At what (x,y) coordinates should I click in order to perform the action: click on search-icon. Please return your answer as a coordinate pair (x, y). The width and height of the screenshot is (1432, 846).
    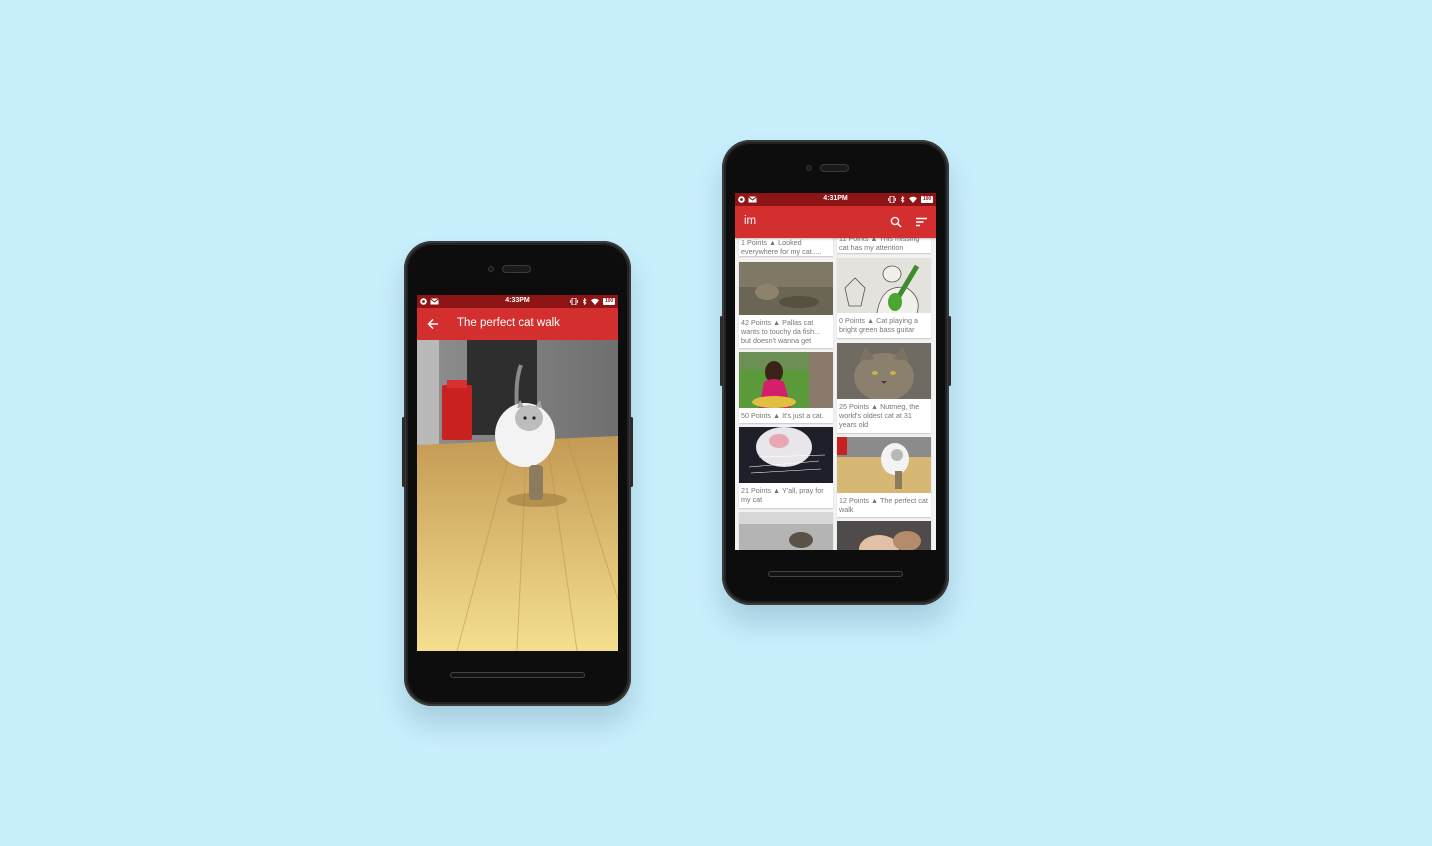
    Looking at the image, I should click on (896, 222).